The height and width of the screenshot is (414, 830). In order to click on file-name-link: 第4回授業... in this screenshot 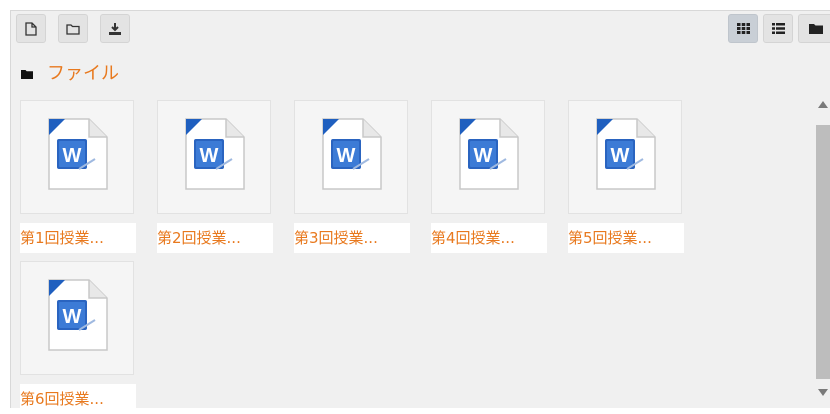, I will do `click(489, 238)`.